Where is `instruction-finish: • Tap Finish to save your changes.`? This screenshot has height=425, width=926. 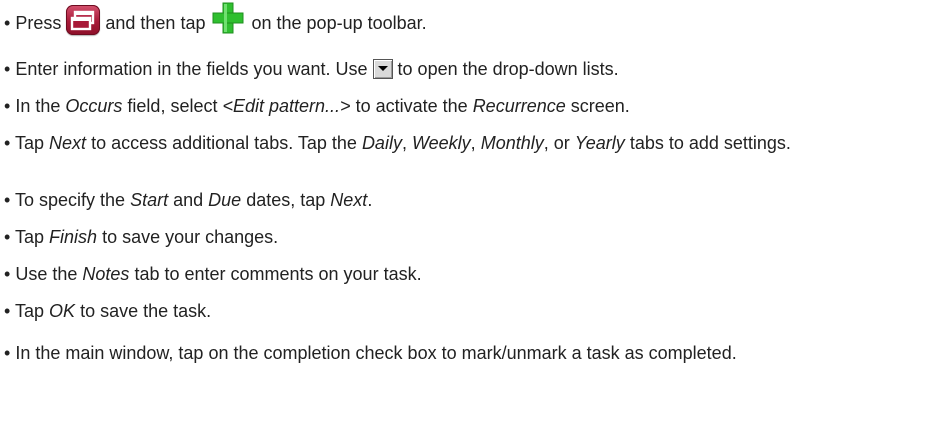
instruction-finish: • Tap Finish to save your changes. is located at coordinates (141, 237).